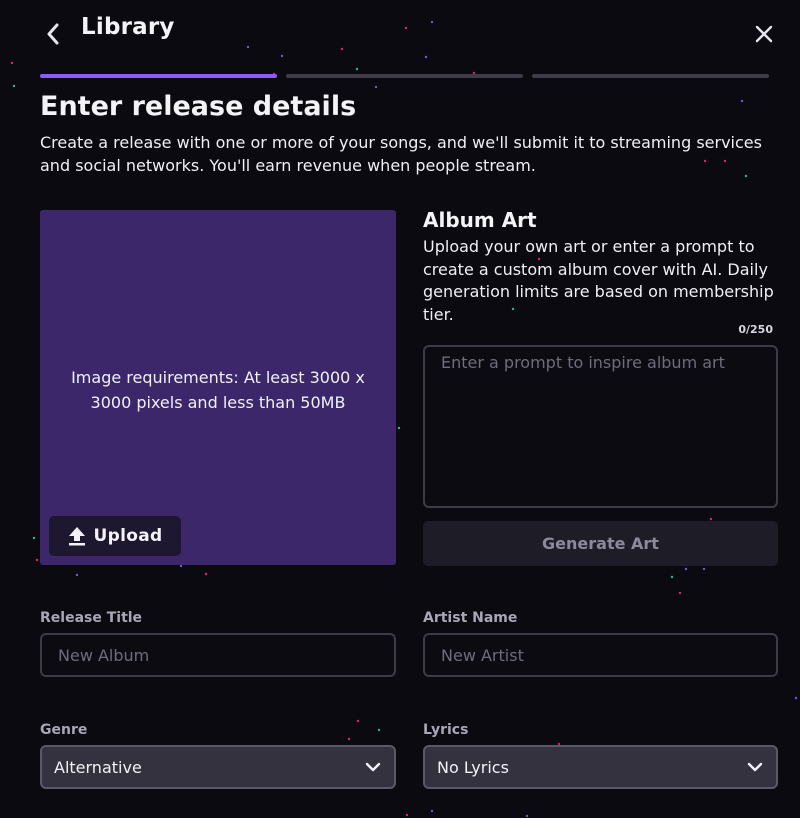 The width and height of the screenshot is (800, 818). I want to click on upload-button: Upload, so click(115, 536).